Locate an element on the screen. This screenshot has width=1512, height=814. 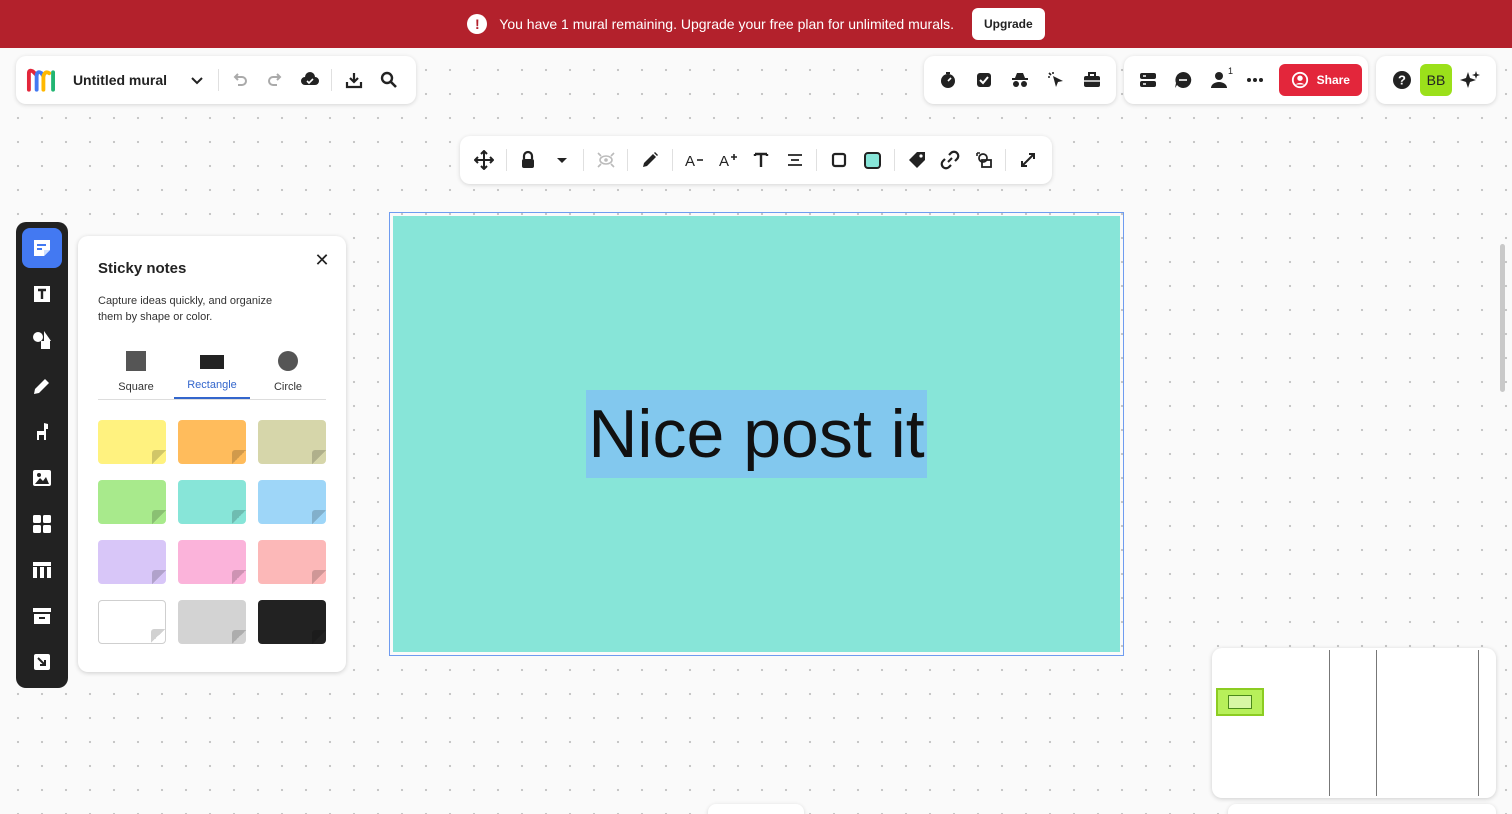
text-box-icon is located at coordinates (42, 294).